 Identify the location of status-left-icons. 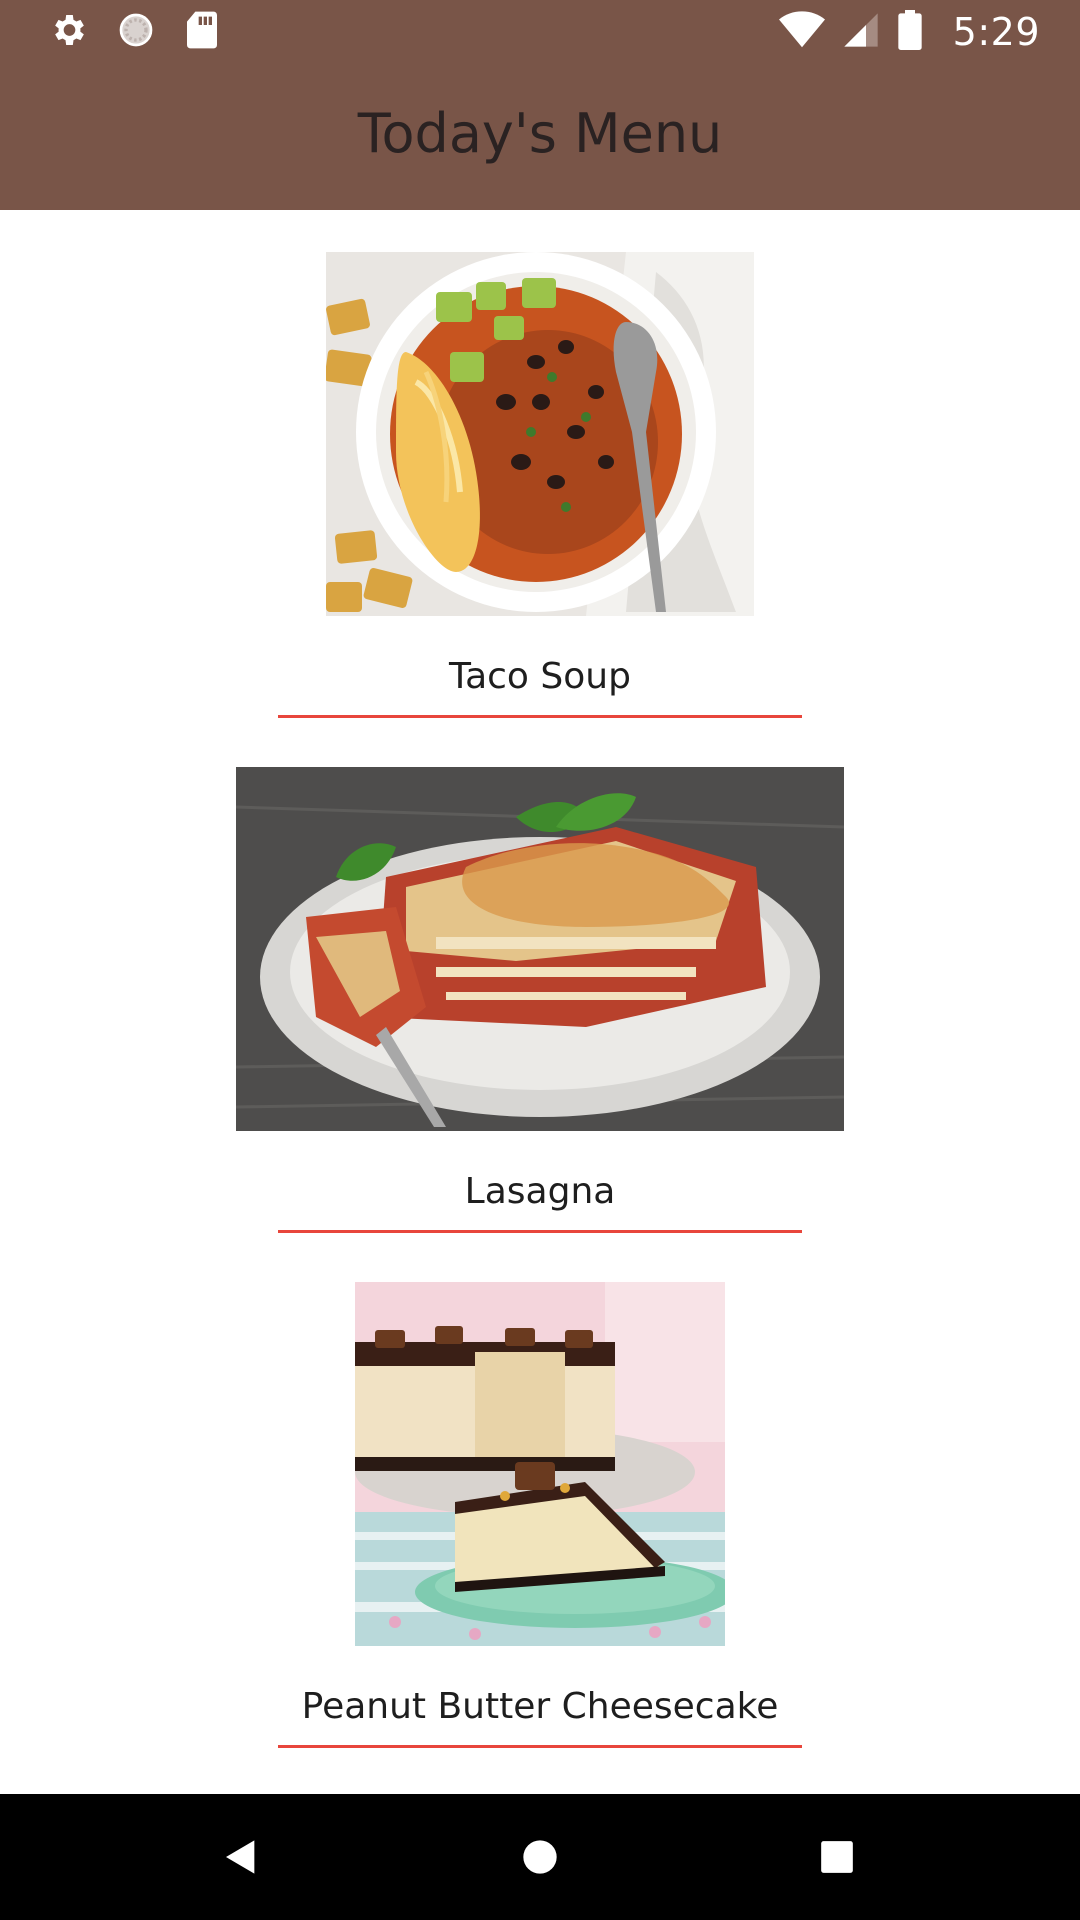
(134, 32).